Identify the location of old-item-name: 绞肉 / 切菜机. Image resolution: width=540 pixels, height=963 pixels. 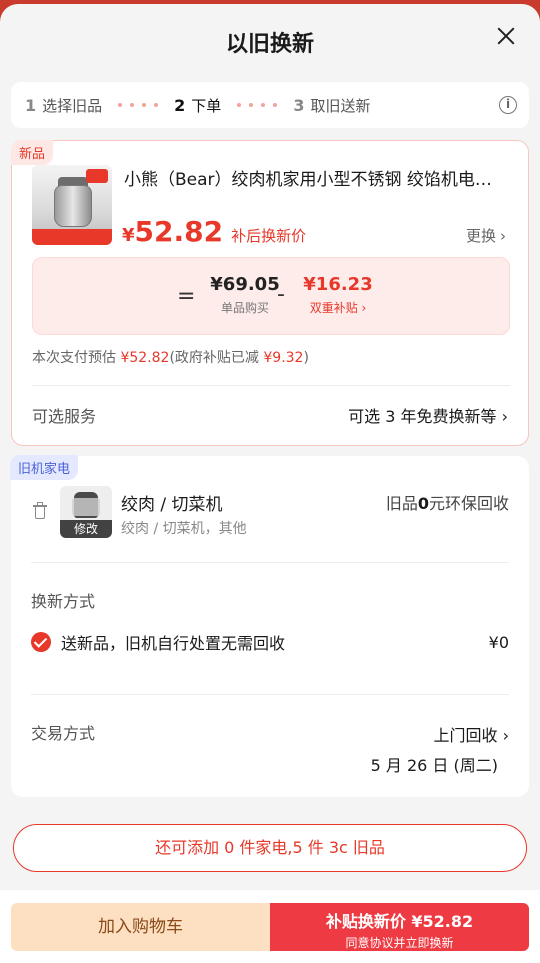
(172, 505).